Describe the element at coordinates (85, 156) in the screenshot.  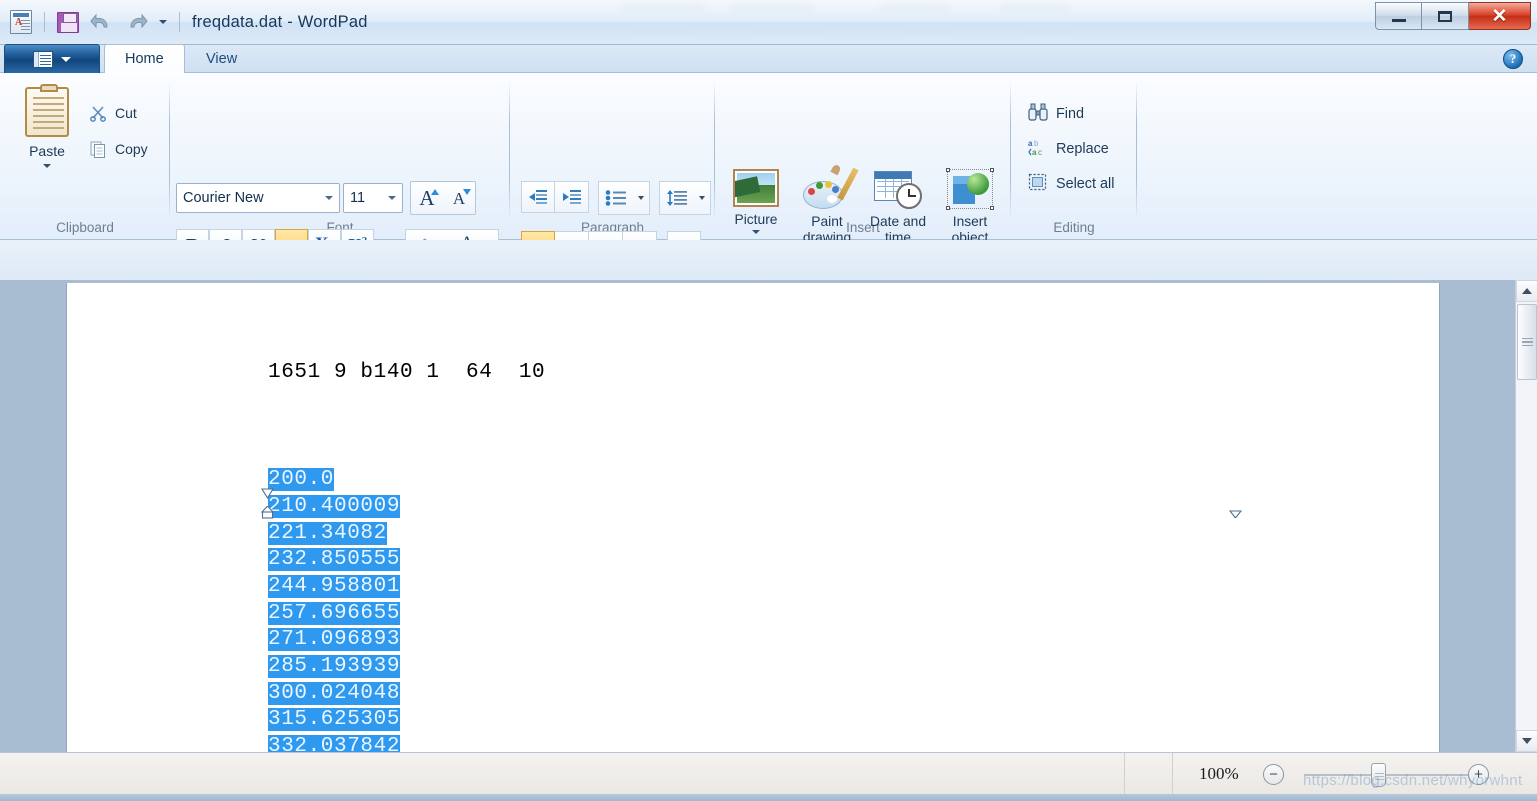
I see `ribbon-group-clipboard: Paste Cut Copy Clipboard` at that location.